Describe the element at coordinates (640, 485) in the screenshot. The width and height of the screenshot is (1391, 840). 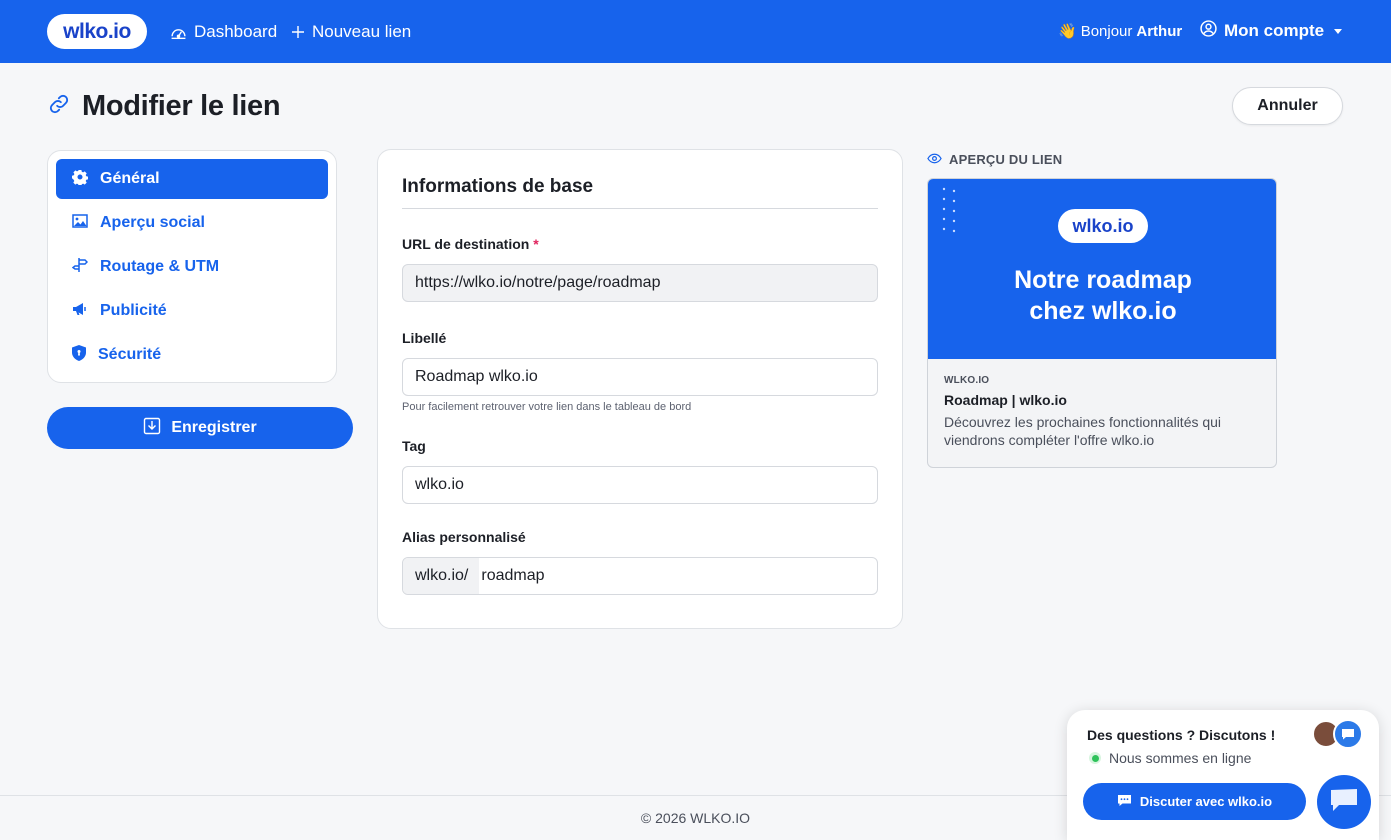
I see `tag-field: wlko.io` at that location.